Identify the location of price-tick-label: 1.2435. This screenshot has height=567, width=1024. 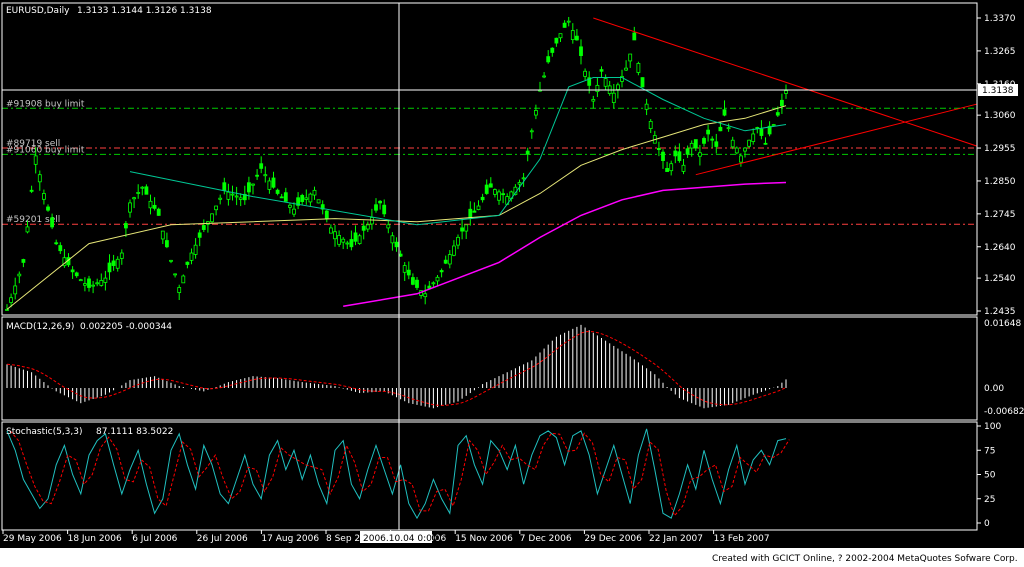
(1000, 312).